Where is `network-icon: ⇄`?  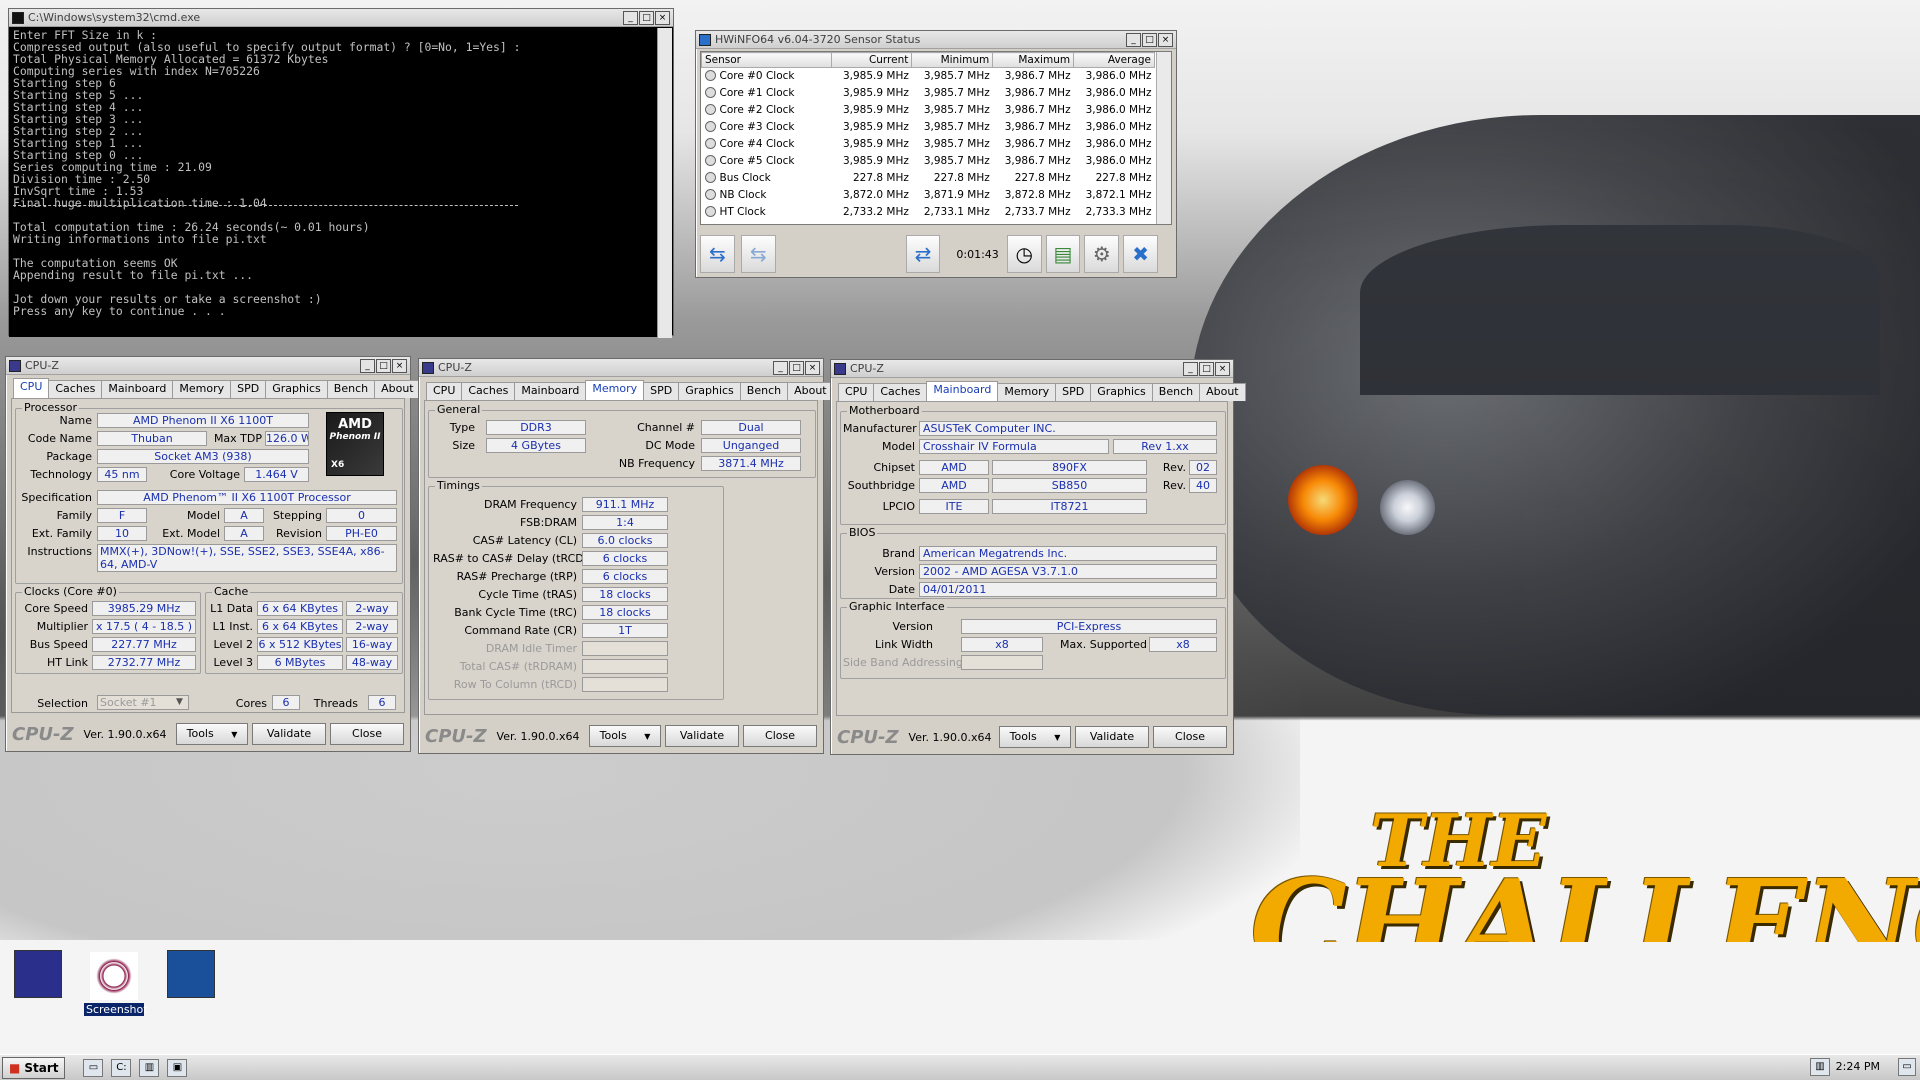 network-icon: ⇄ is located at coordinates (923, 254).